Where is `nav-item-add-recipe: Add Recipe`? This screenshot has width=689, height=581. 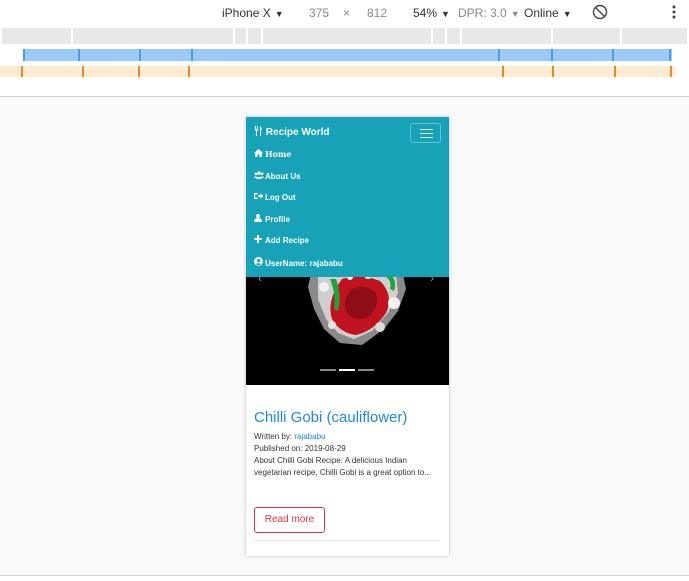
nav-item-add-recipe: Add Recipe is located at coordinates (281, 240).